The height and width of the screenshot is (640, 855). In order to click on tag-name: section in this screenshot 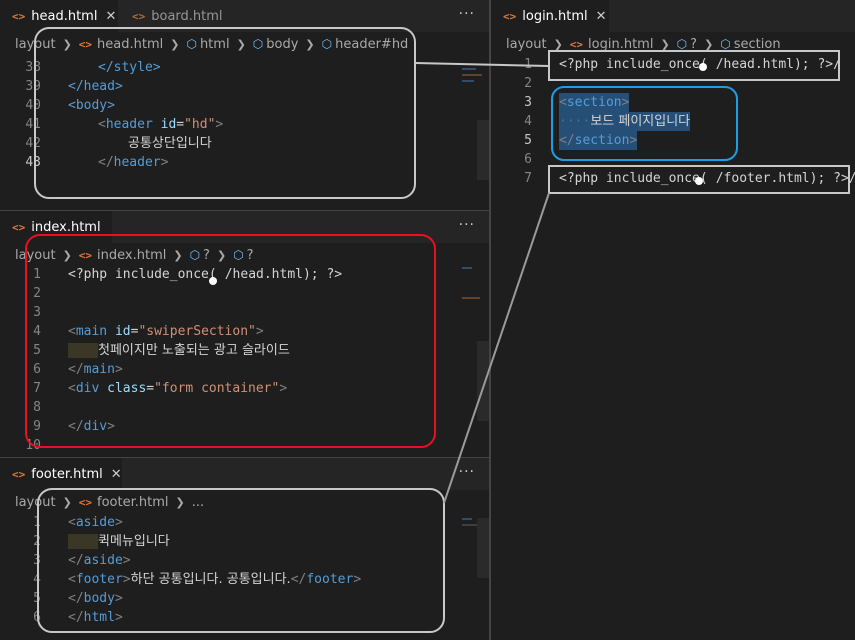, I will do `click(594, 102)`.